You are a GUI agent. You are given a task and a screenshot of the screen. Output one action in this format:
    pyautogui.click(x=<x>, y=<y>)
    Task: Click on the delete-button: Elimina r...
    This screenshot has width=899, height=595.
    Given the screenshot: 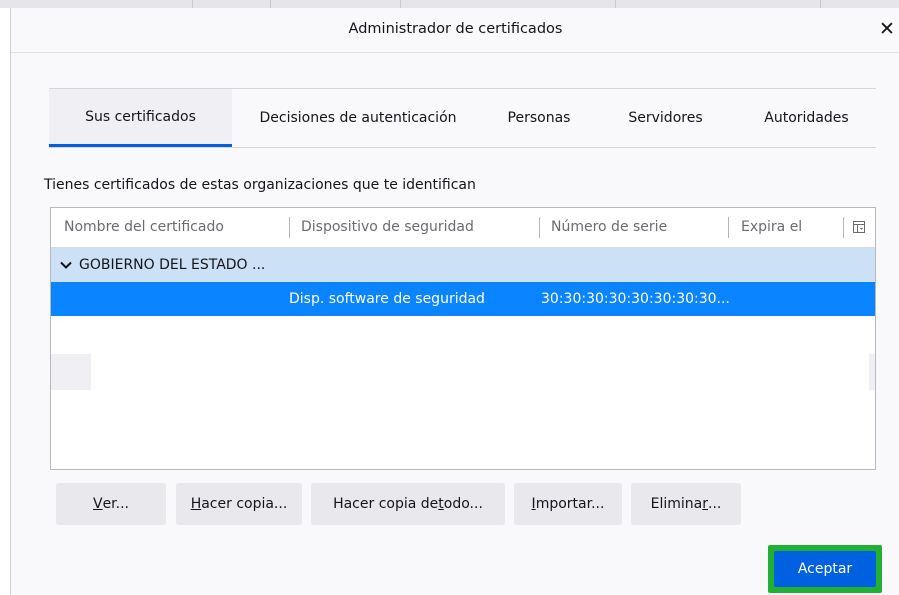 What is the action you would take?
    pyautogui.click(x=686, y=504)
    